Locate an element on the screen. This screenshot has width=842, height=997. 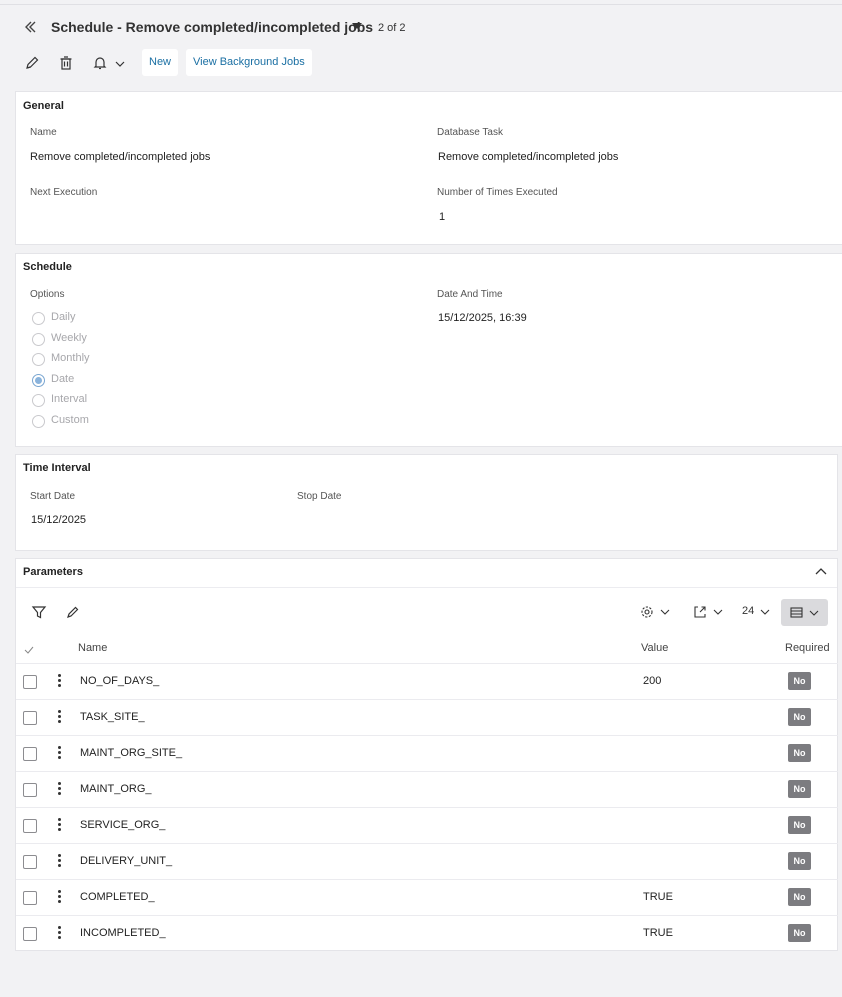
gear-icon is located at coordinates (647, 612).